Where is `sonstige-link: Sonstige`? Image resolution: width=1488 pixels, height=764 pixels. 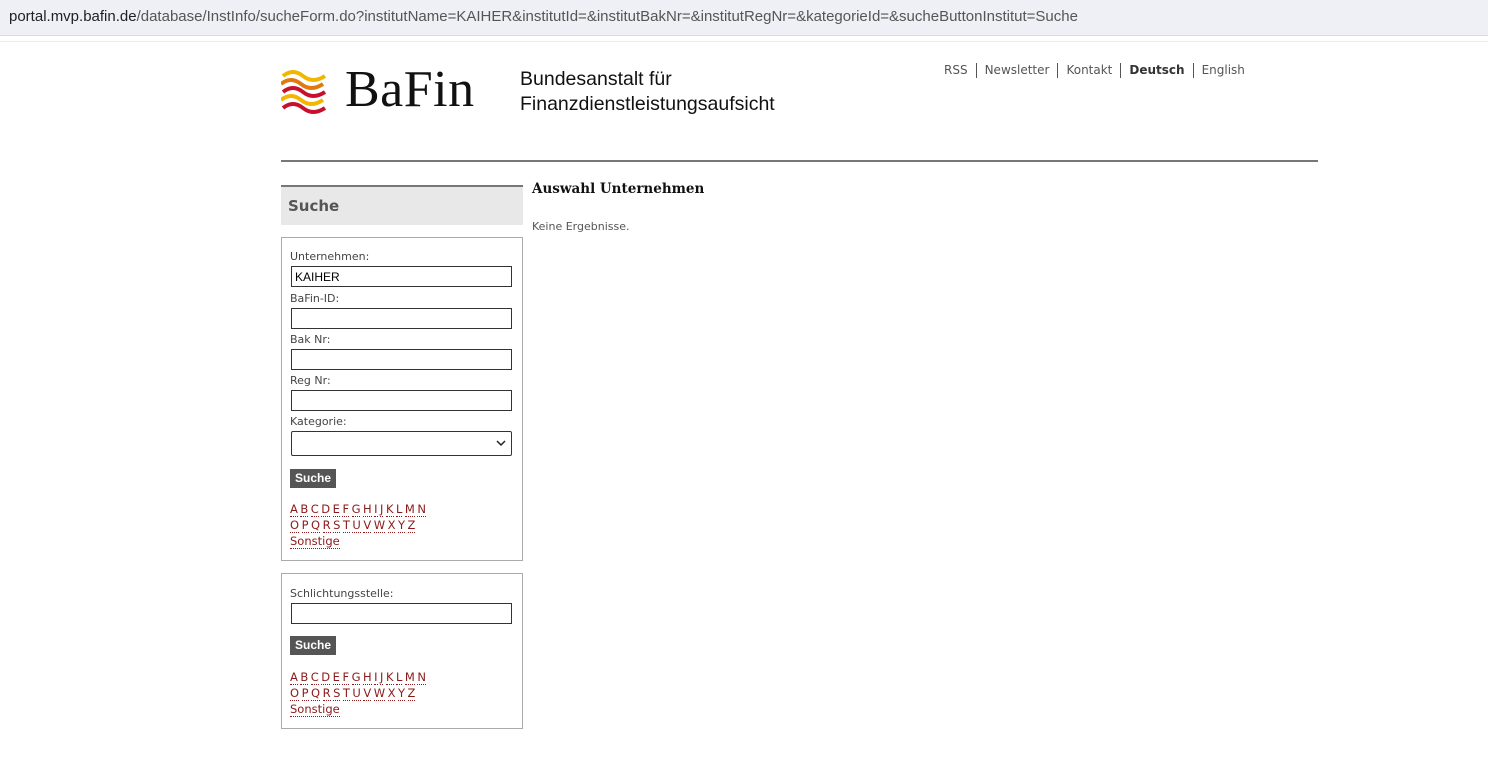
sonstige-link: Sonstige is located at coordinates (315, 541).